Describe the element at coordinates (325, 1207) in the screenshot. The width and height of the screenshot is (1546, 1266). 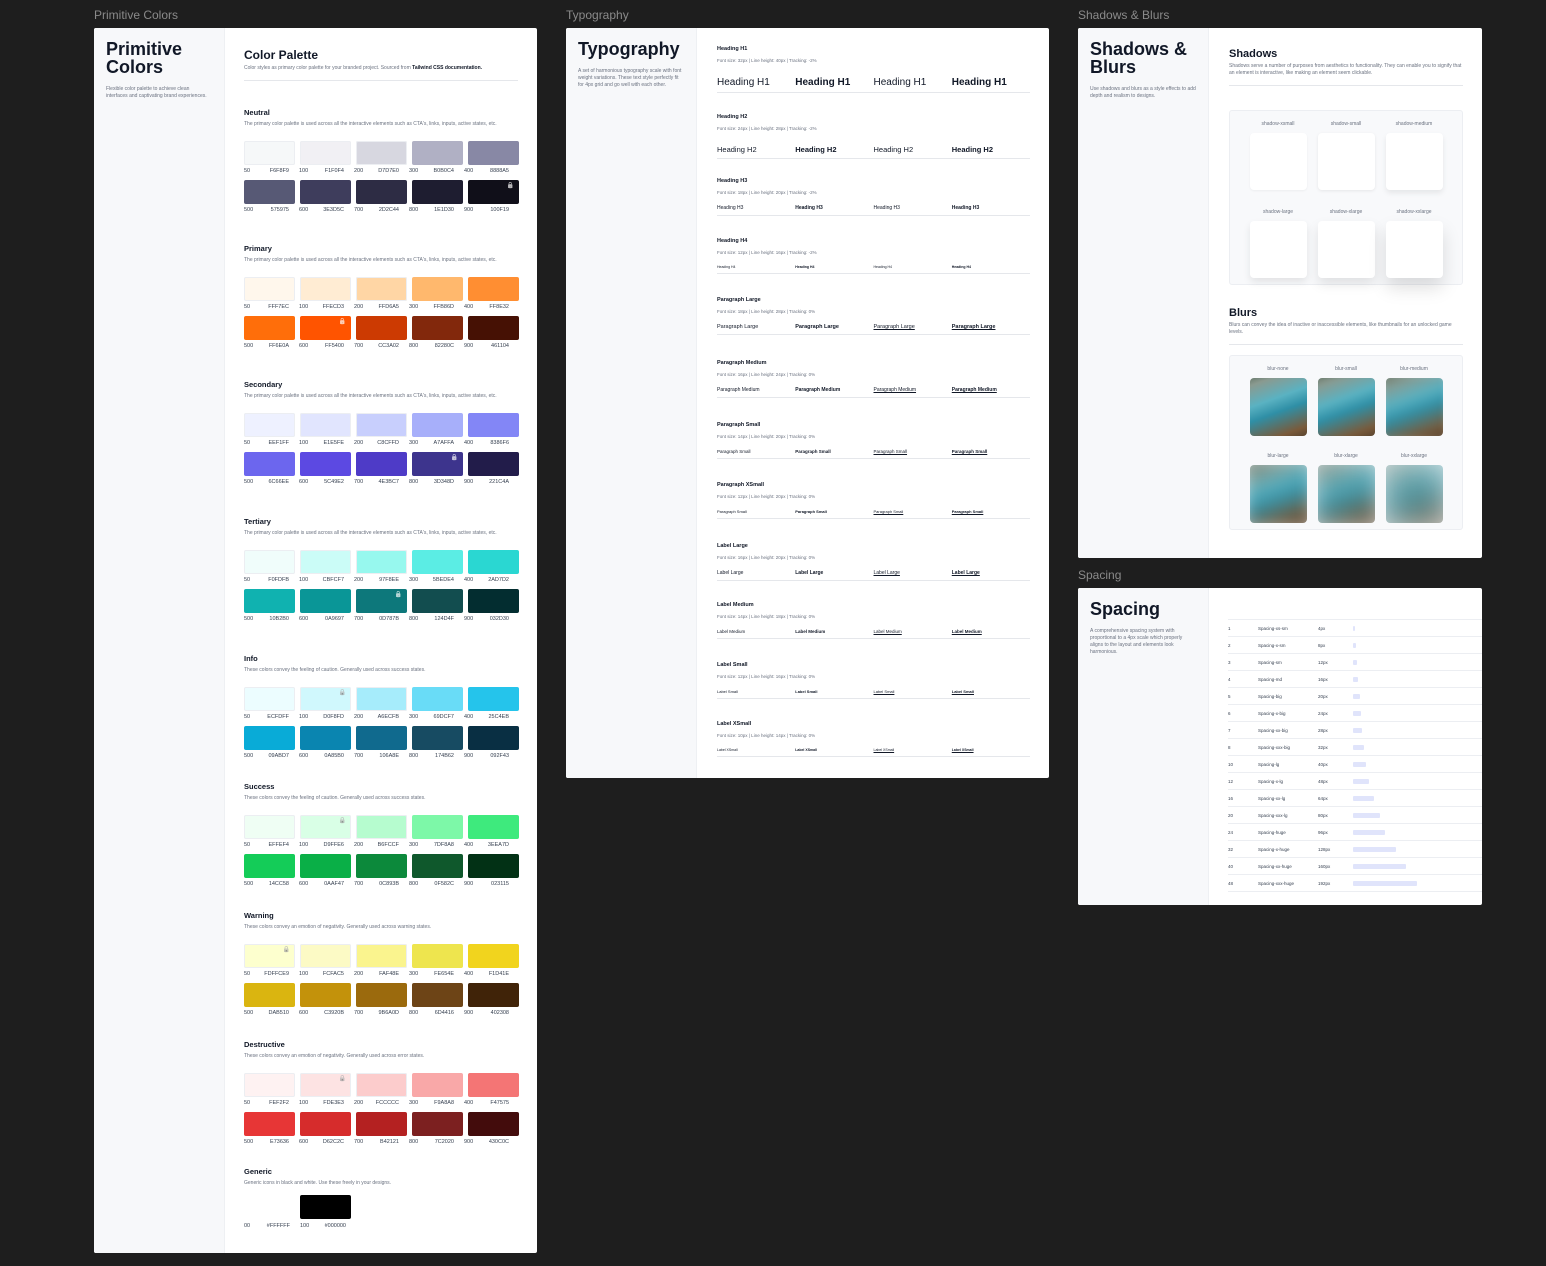
I see `swatch-black` at that location.